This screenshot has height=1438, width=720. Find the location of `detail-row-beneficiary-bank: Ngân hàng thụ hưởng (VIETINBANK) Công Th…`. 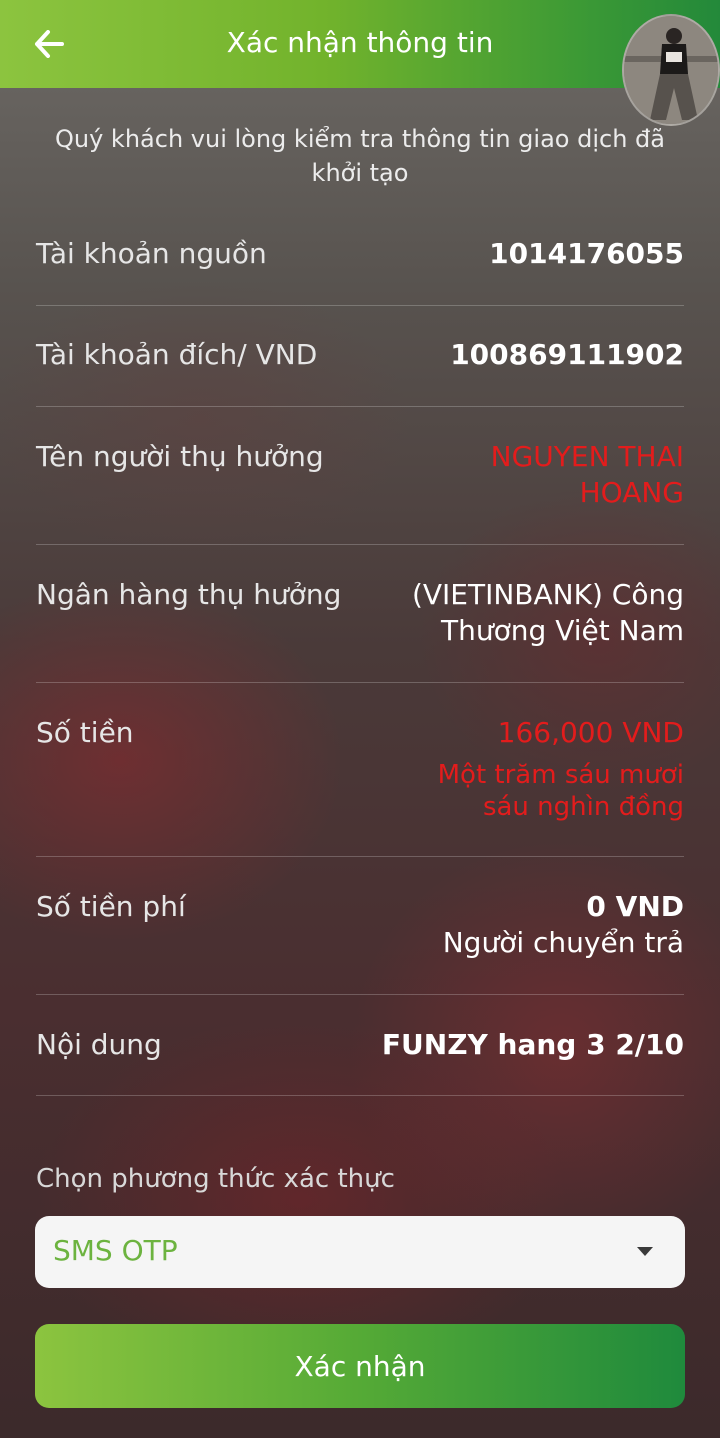

detail-row-beneficiary-bank: Ngân hàng thụ hưởng (VIETINBANK) Công Th… is located at coordinates (360, 630).